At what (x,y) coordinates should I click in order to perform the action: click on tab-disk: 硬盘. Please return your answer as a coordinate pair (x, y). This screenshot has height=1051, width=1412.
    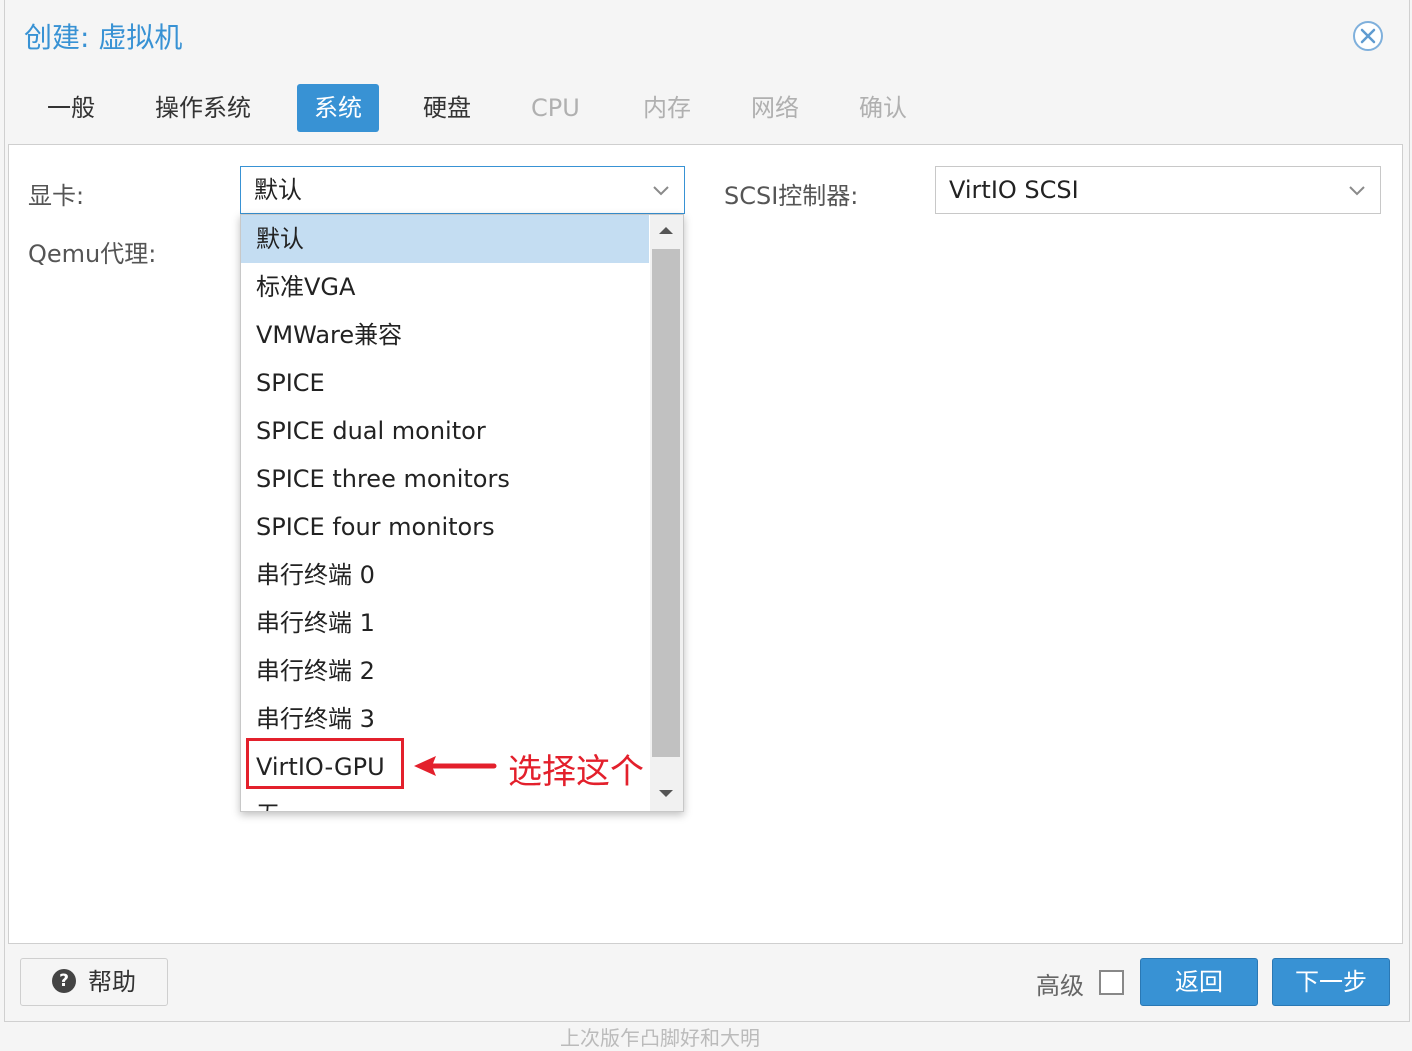
    Looking at the image, I should click on (447, 108).